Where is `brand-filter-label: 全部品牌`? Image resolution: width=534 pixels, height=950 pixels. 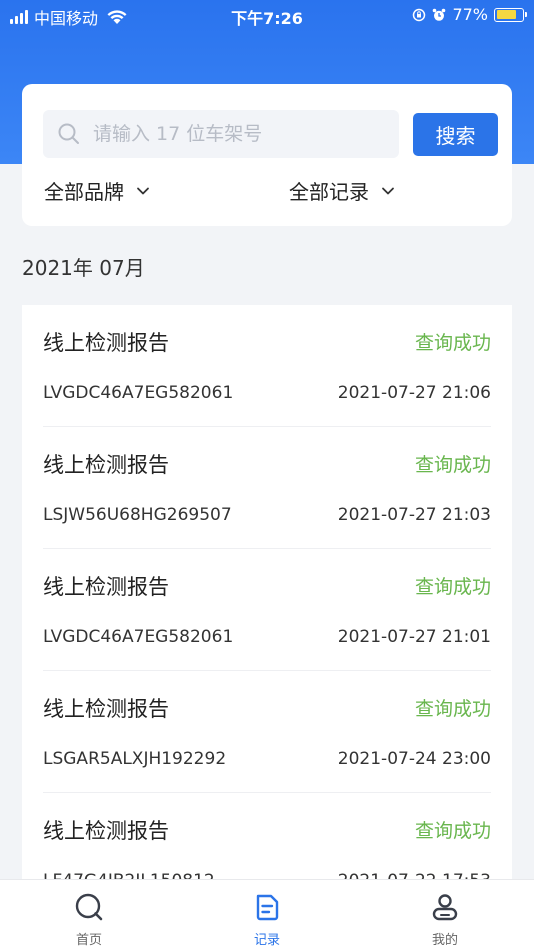
brand-filter-label: 全部品牌 is located at coordinates (84, 192).